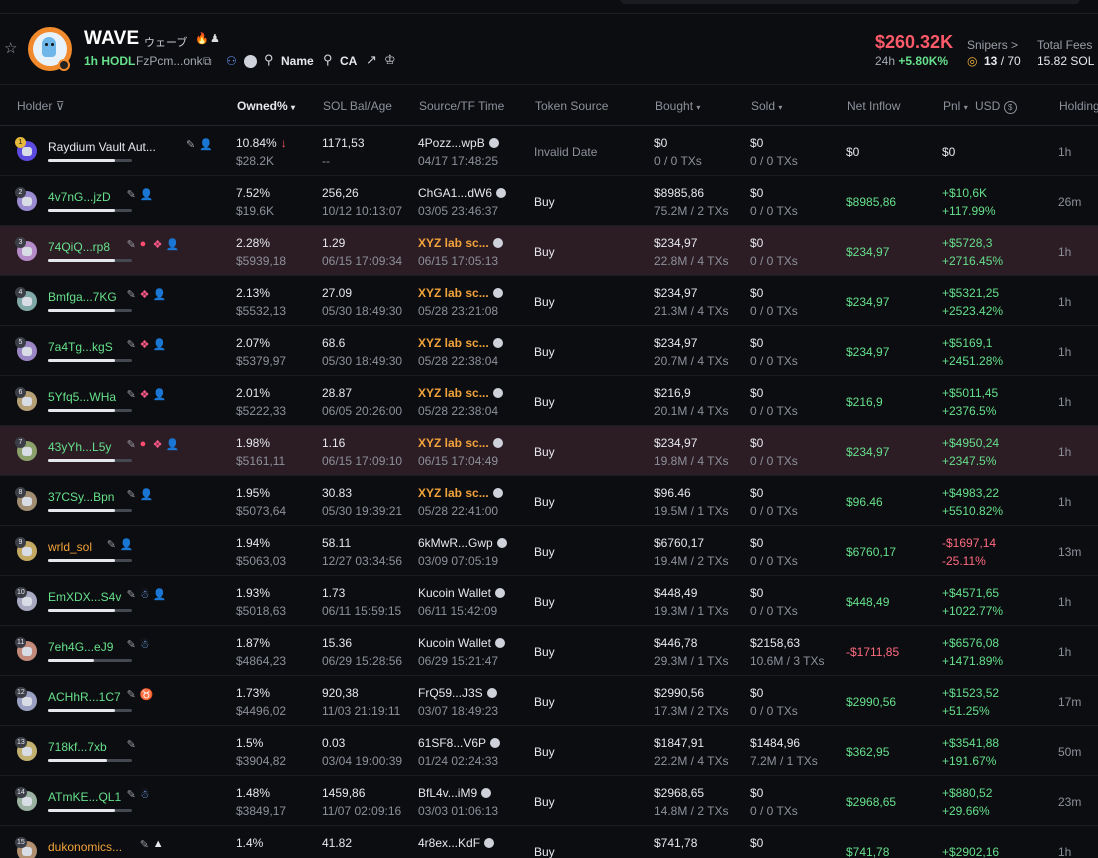 The image size is (1098, 858). Describe the element at coordinates (458, 143) in the screenshot. I see `funding-source: 4Pozz...wpB` at that location.